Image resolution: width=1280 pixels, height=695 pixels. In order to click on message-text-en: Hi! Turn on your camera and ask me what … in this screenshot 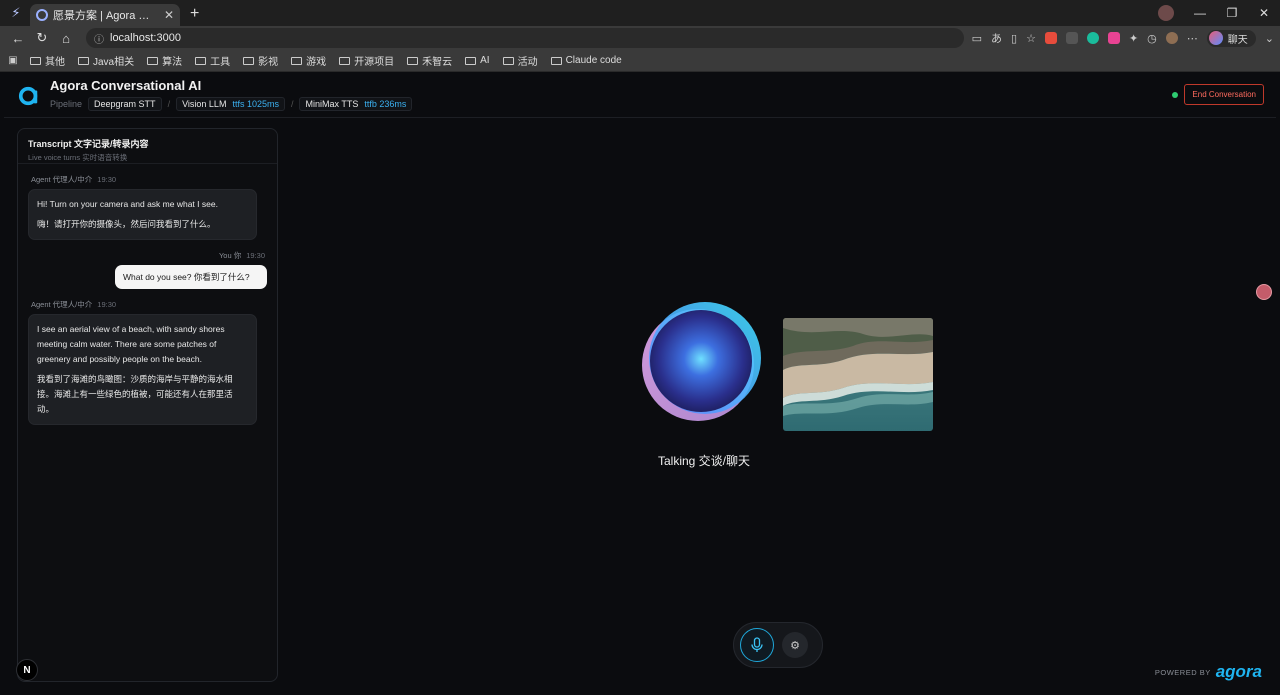, I will do `click(127, 204)`.